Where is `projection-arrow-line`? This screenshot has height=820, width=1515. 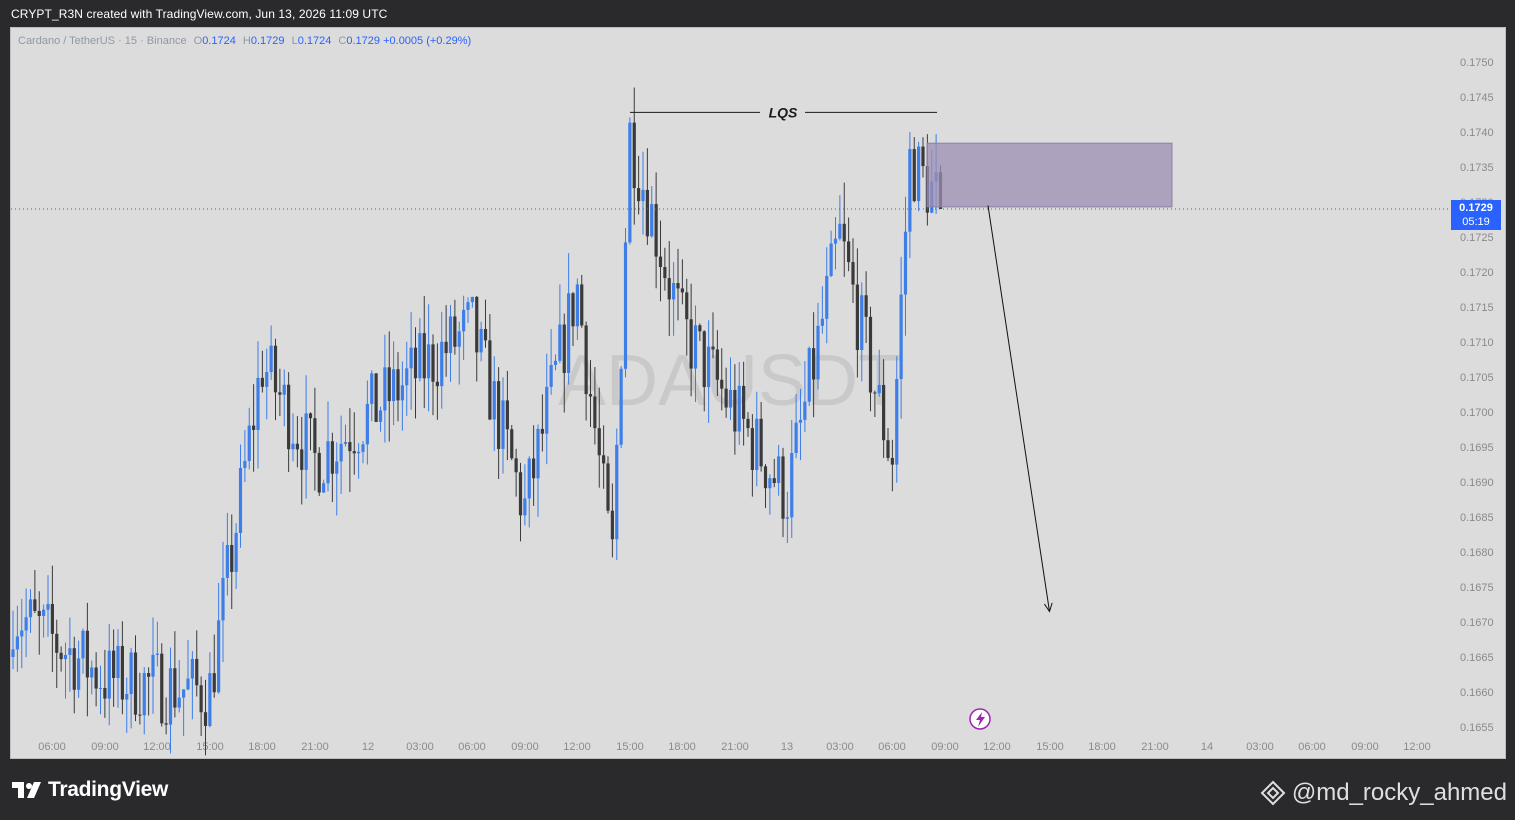
projection-arrow-line is located at coordinates (1018, 408).